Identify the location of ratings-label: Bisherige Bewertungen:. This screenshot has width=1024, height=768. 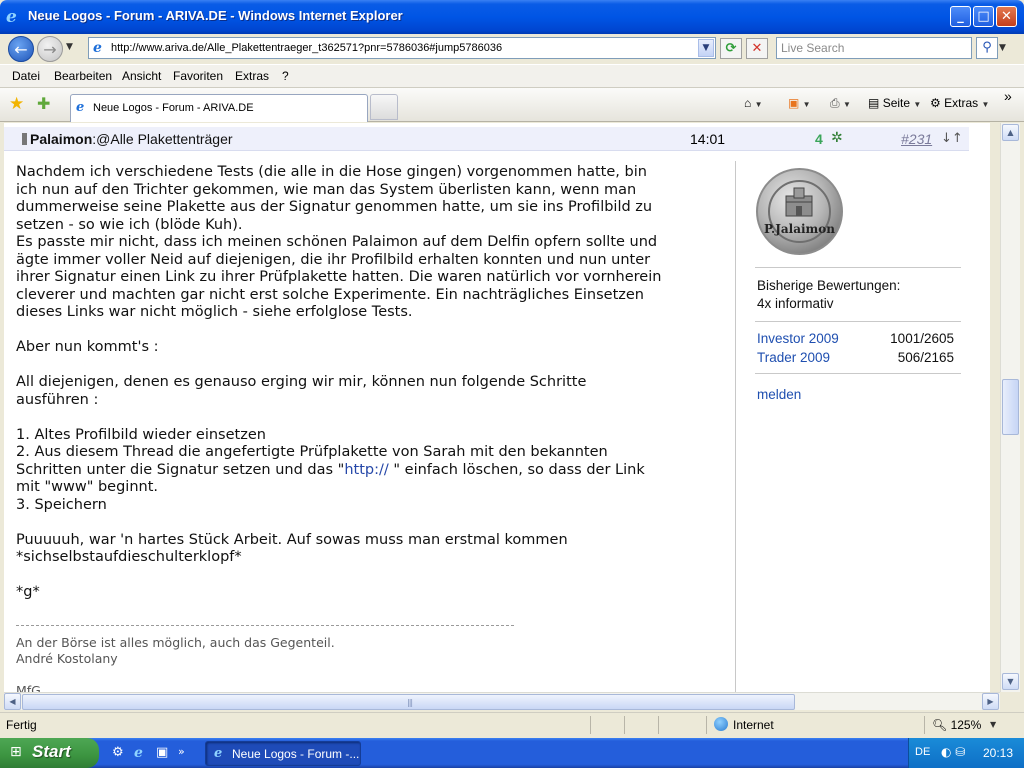
(829, 285).